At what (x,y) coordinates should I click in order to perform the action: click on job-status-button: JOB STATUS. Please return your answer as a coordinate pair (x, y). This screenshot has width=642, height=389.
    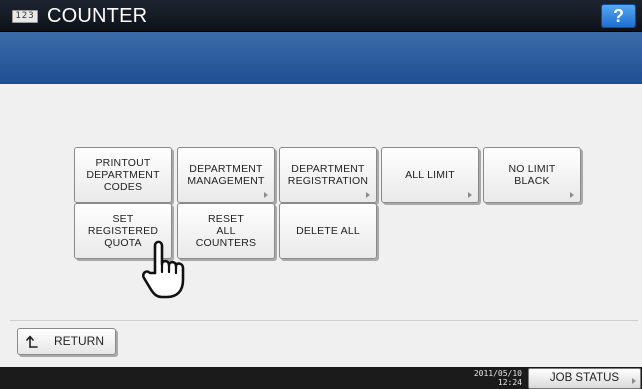
    Looking at the image, I should click on (584, 378).